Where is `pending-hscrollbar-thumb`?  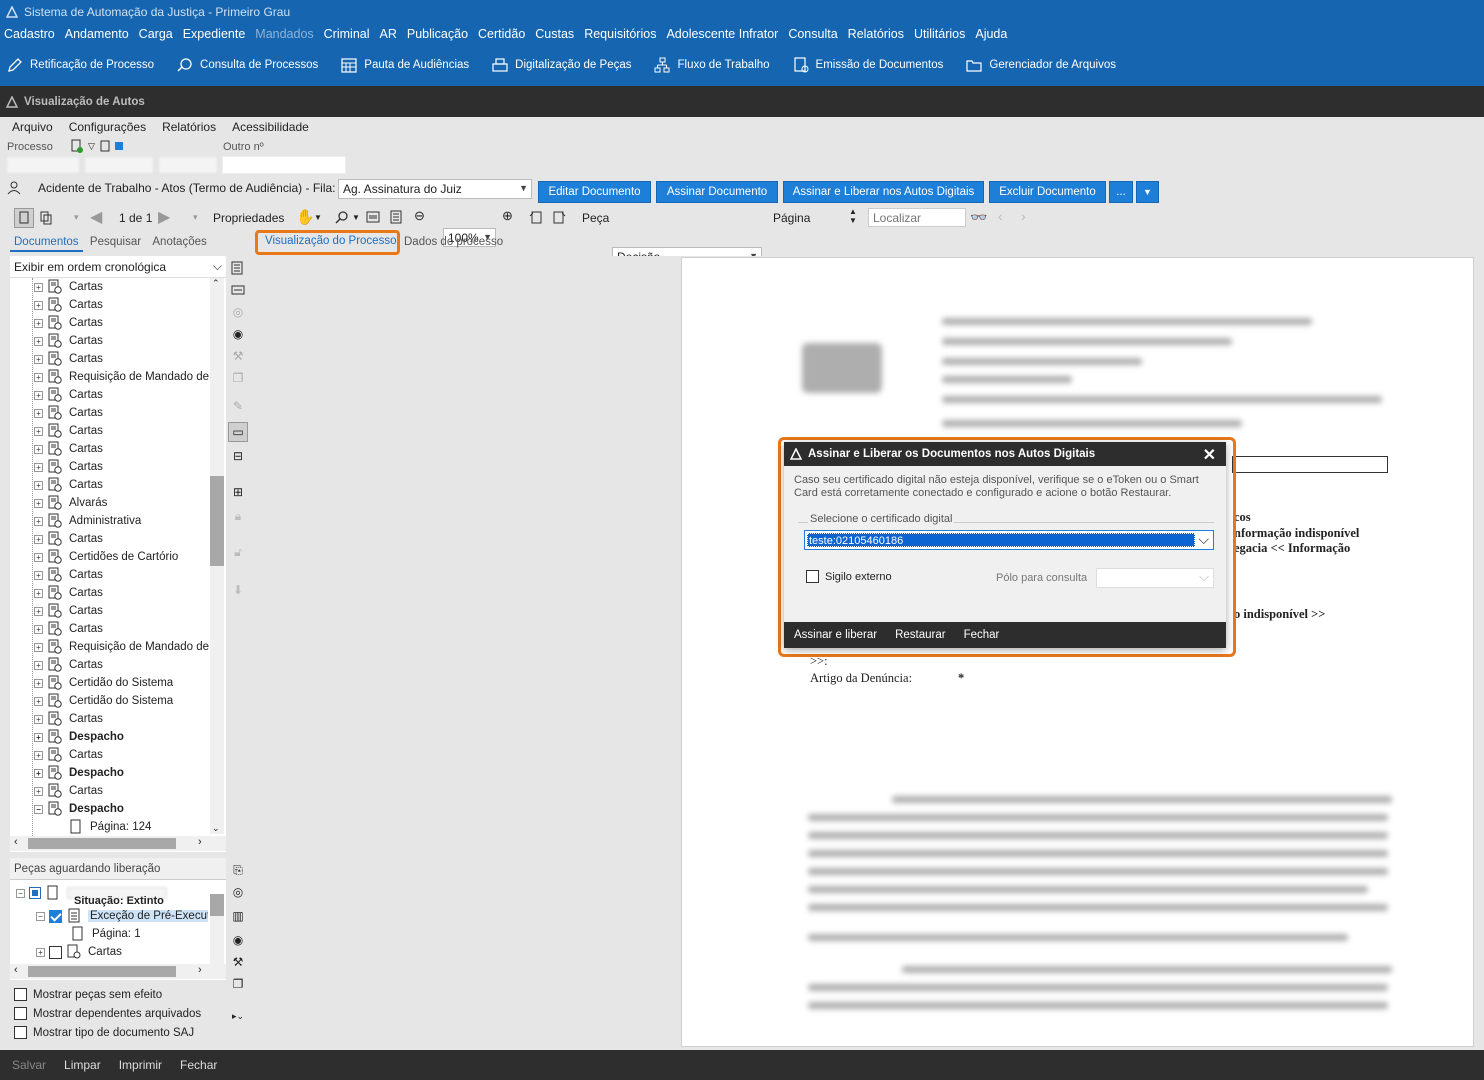 pending-hscrollbar-thumb is located at coordinates (102, 971).